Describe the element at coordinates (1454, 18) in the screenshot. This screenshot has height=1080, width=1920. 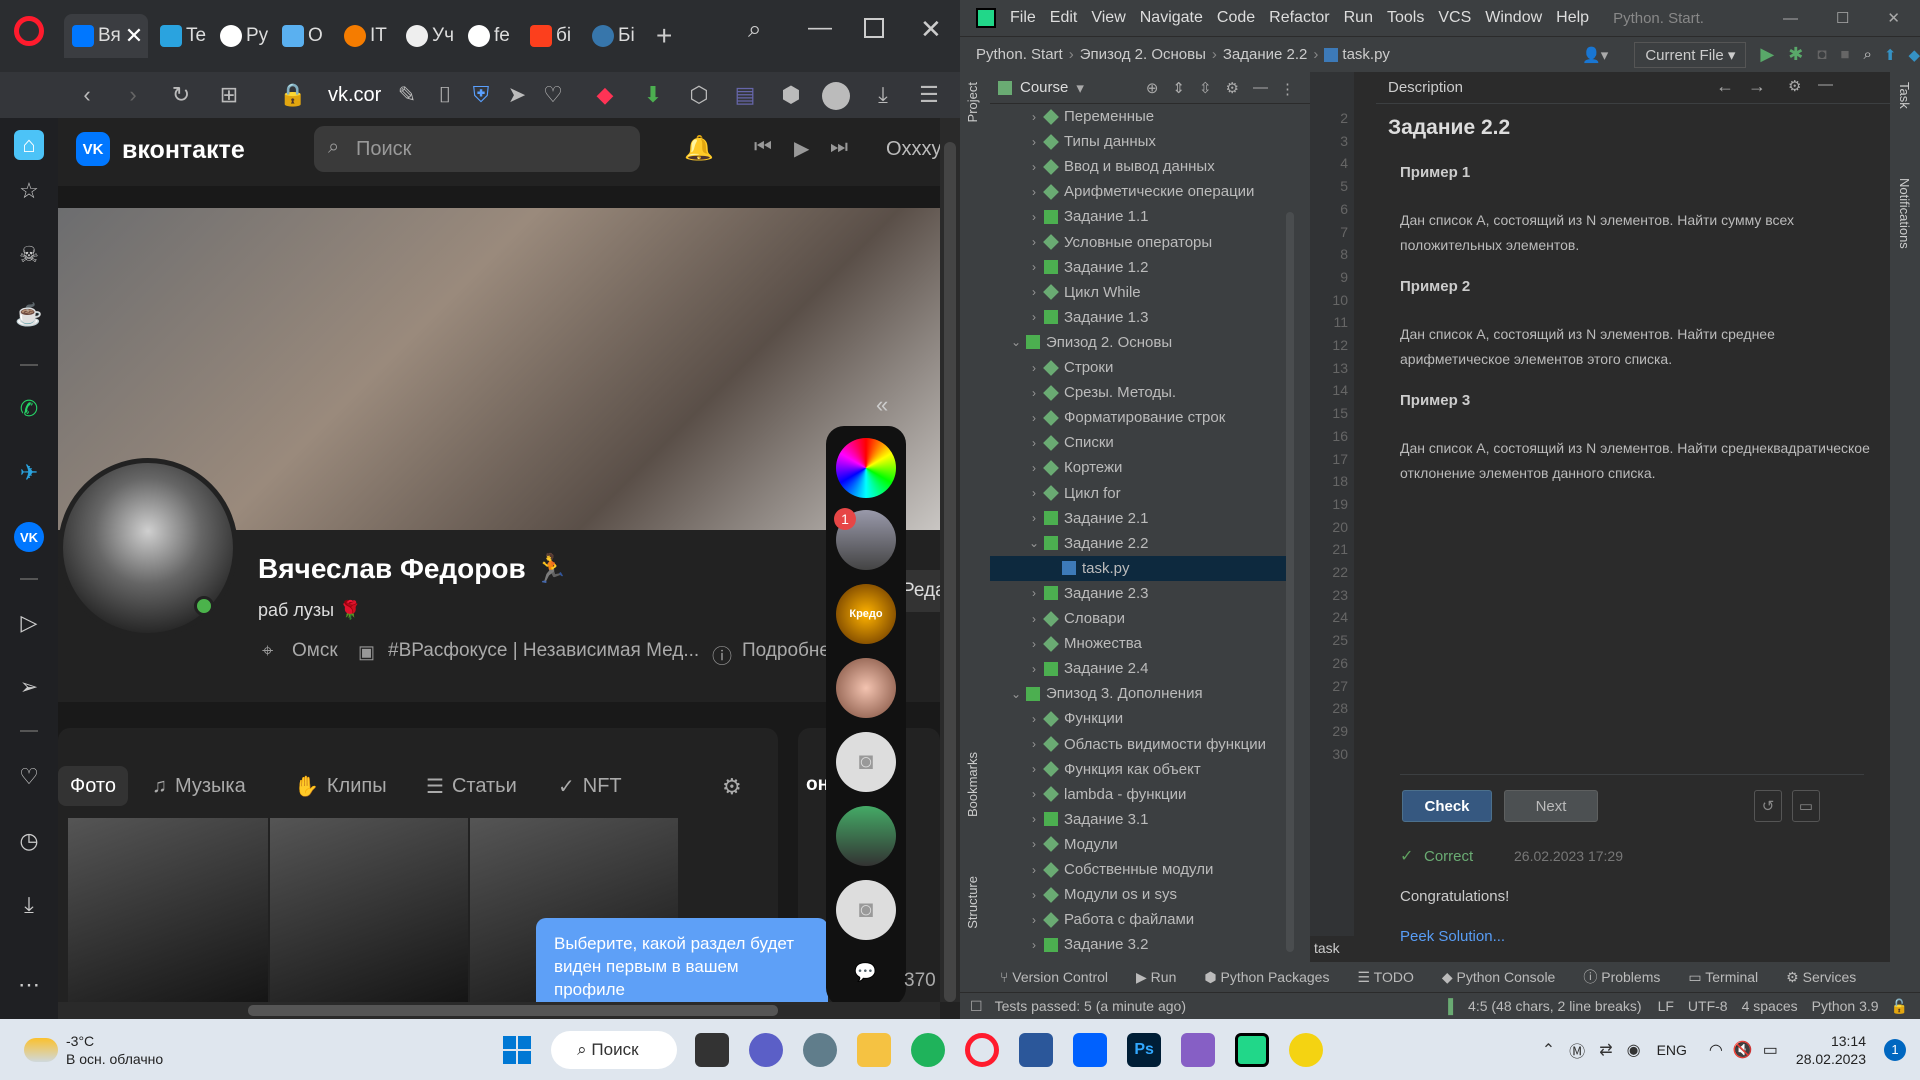
I see `menu-vcs: VCS` at that location.